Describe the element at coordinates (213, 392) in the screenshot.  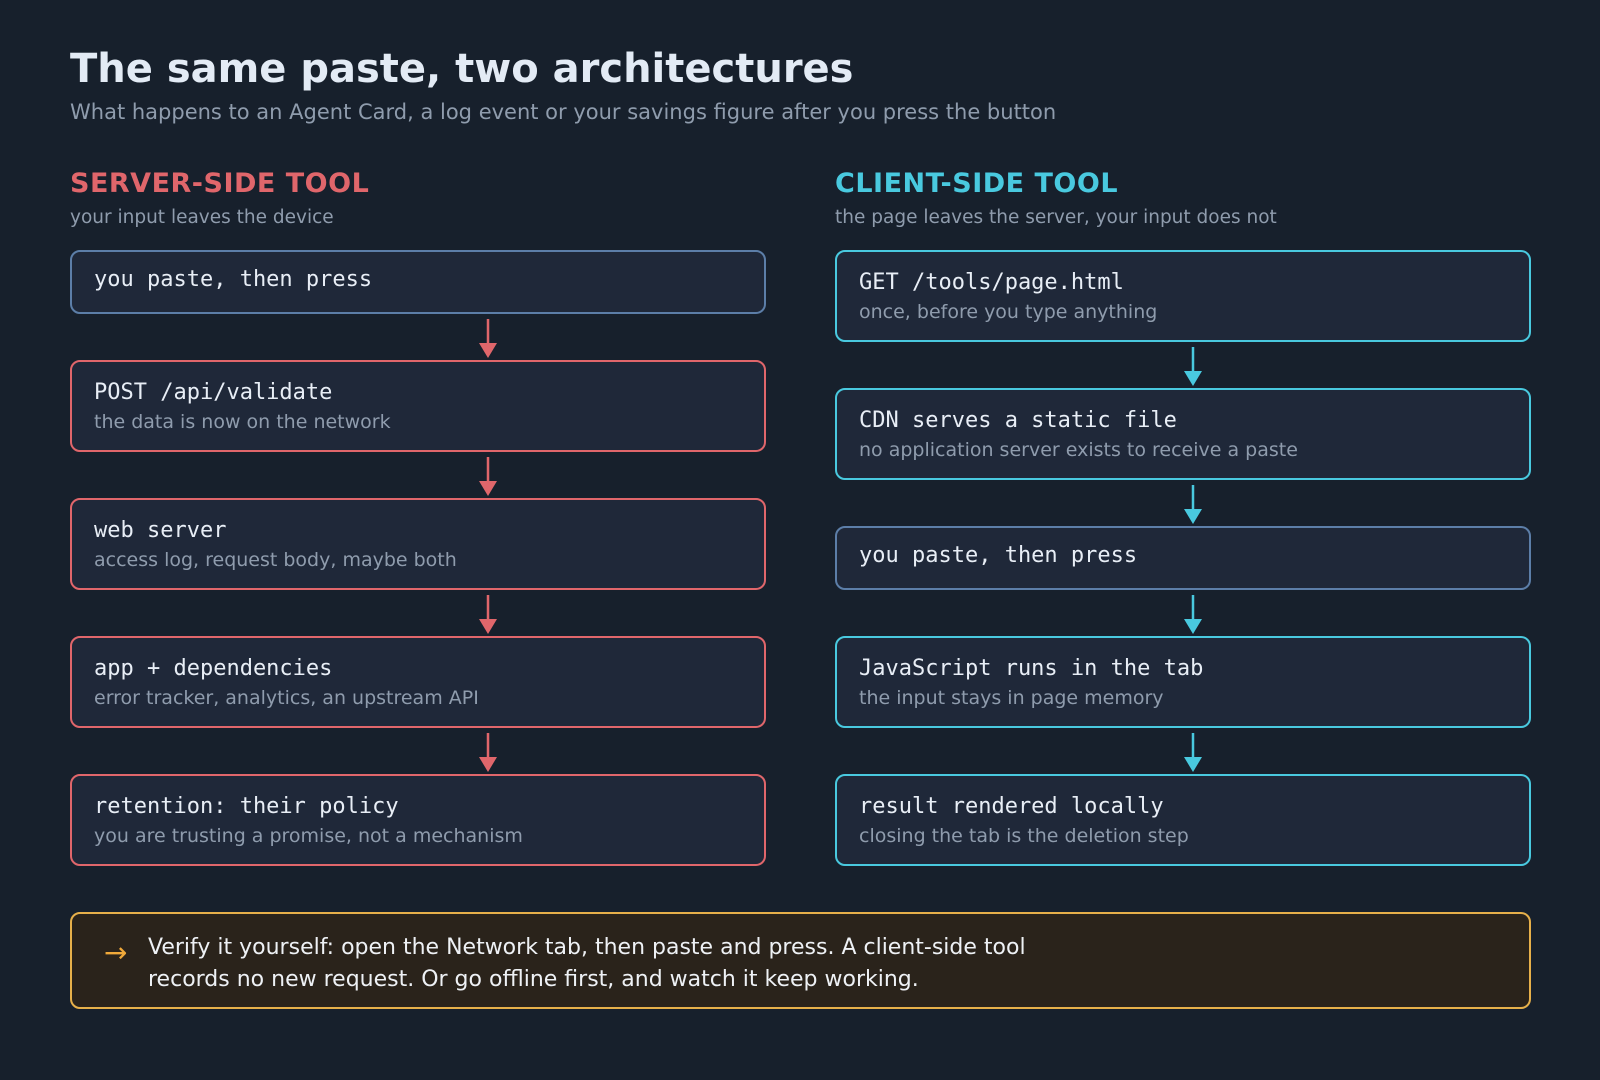
I see `step-code: POST /api/validate` at that location.